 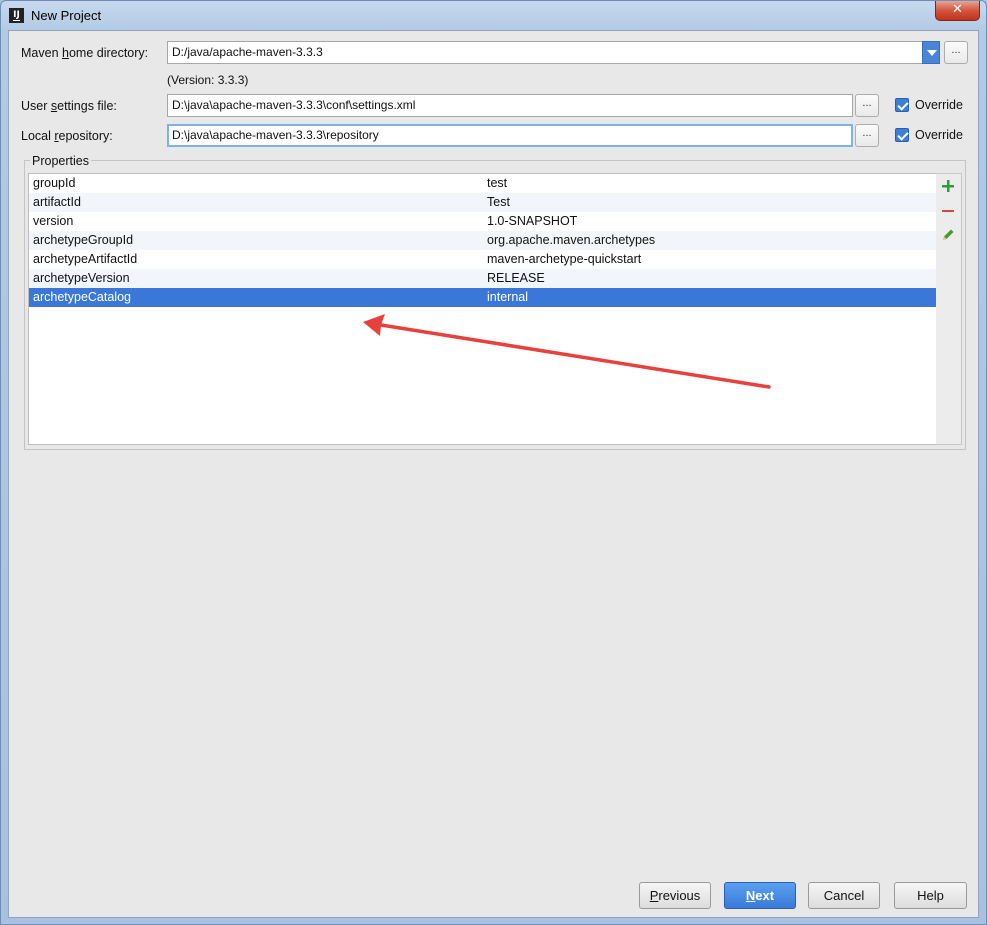 I want to click on local-repo-override-checkbox, so click(x=902, y=135).